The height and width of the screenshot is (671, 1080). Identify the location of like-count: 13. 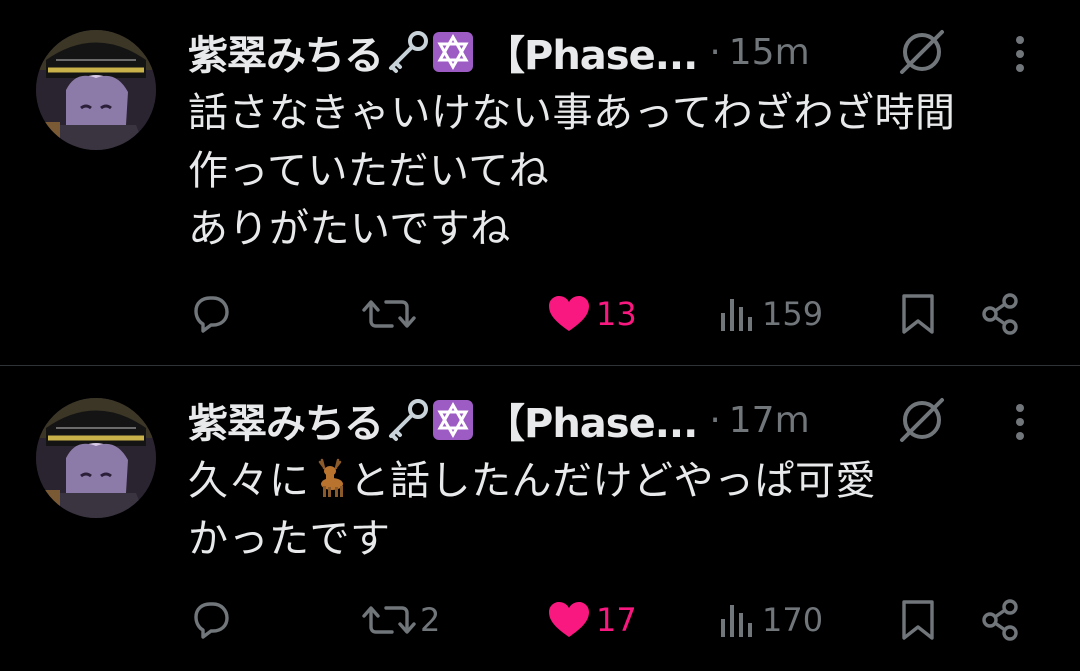
(616, 314).